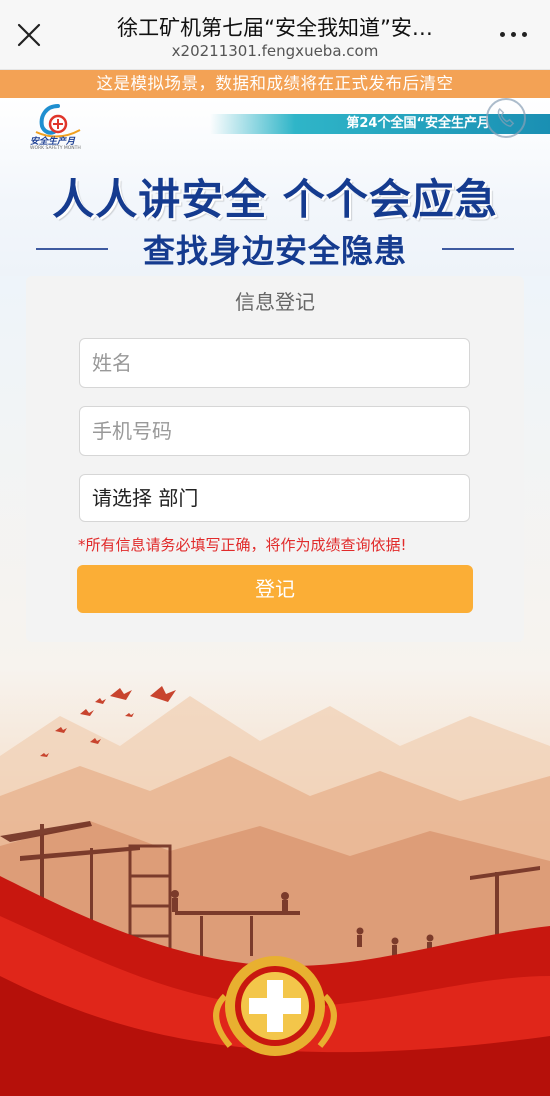 This screenshot has height=1096, width=550. I want to click on name-input, so click(274, 363).